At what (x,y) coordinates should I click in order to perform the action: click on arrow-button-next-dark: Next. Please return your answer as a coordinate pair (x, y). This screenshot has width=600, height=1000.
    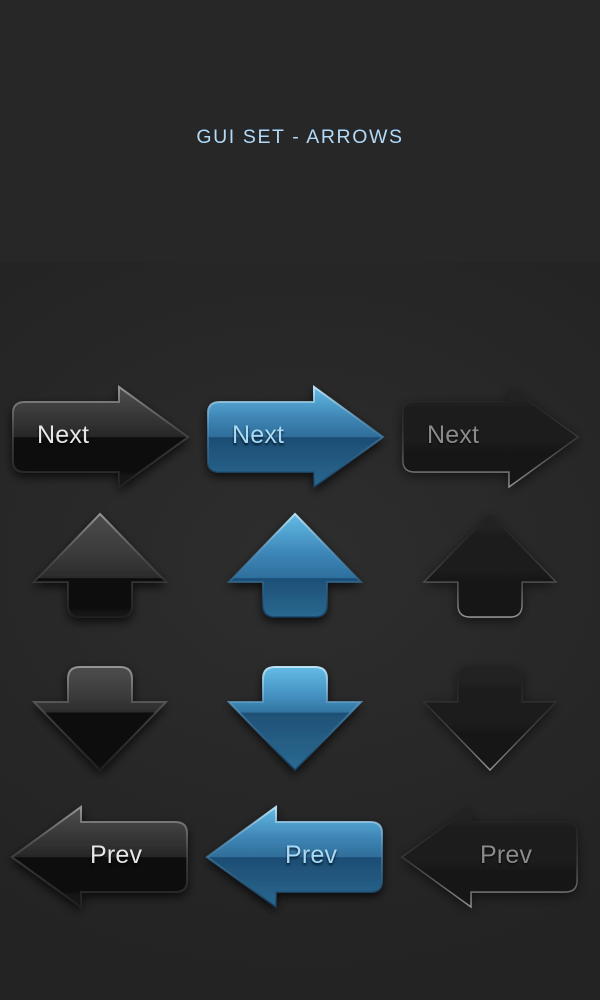
    Looking at the image, I should click on (100, 437).